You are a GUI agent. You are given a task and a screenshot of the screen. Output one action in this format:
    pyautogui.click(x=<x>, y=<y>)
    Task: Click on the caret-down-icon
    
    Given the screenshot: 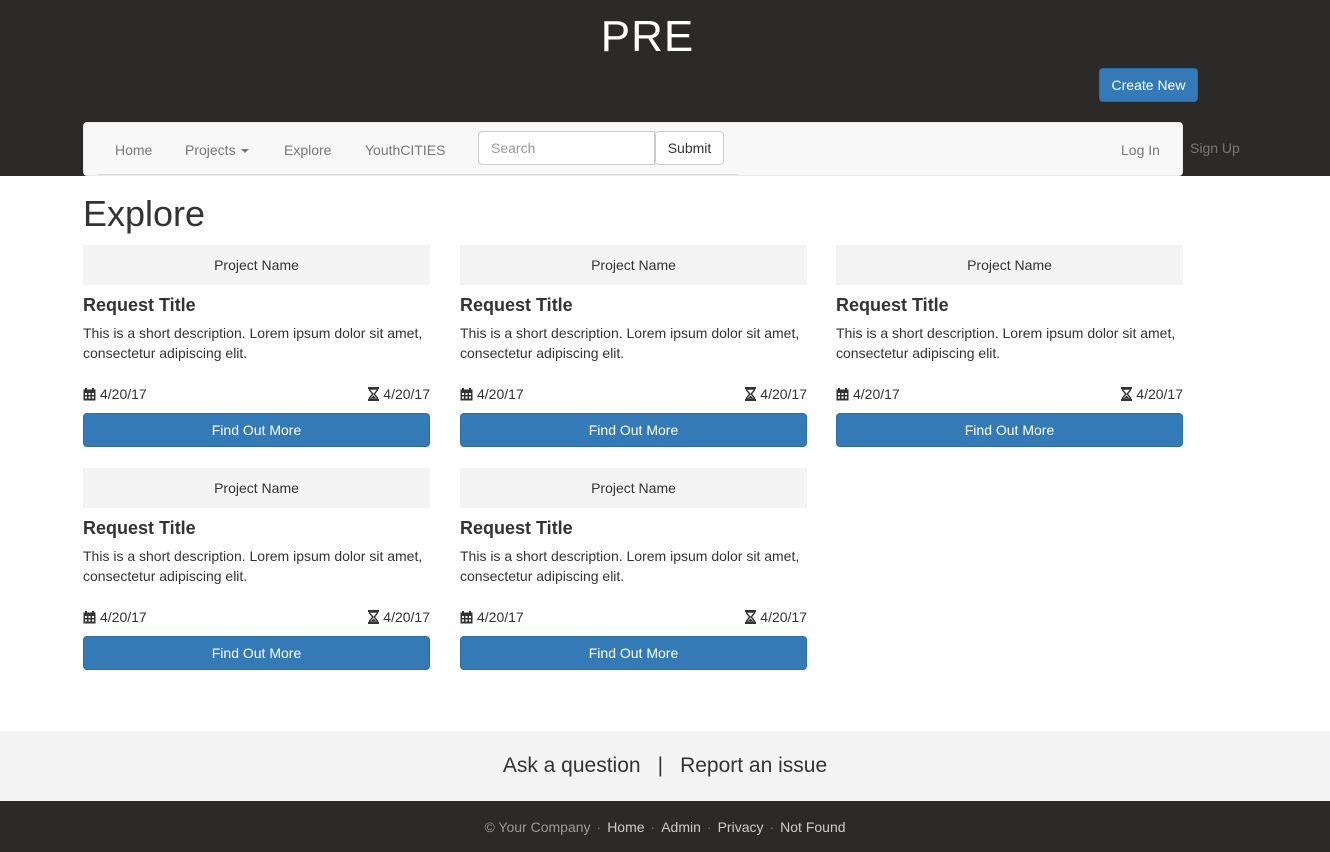 What is the action you would take?
    pyautogui.click(x=244, y=151)
    